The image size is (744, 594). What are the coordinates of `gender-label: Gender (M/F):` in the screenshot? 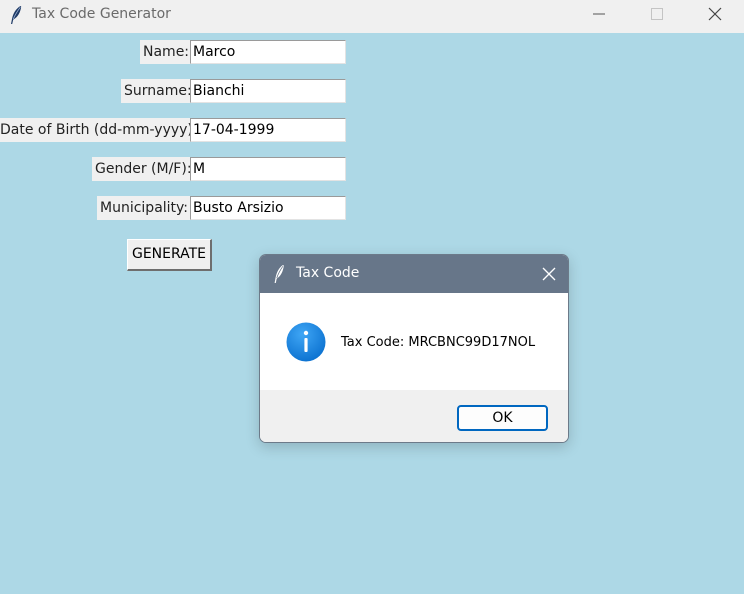 It's located at (143, 169).